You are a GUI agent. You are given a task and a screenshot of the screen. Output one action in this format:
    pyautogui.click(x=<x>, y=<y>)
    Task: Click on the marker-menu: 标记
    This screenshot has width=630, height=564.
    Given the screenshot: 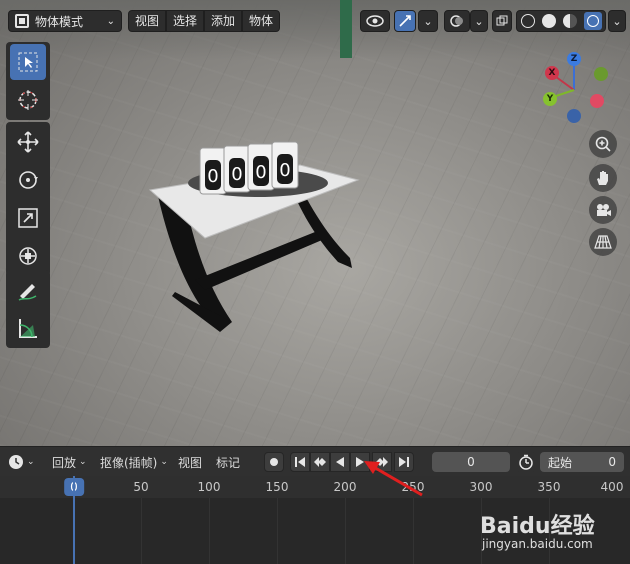 What is the action you would take?
    pyautogui.click(x=228, y=462)
    